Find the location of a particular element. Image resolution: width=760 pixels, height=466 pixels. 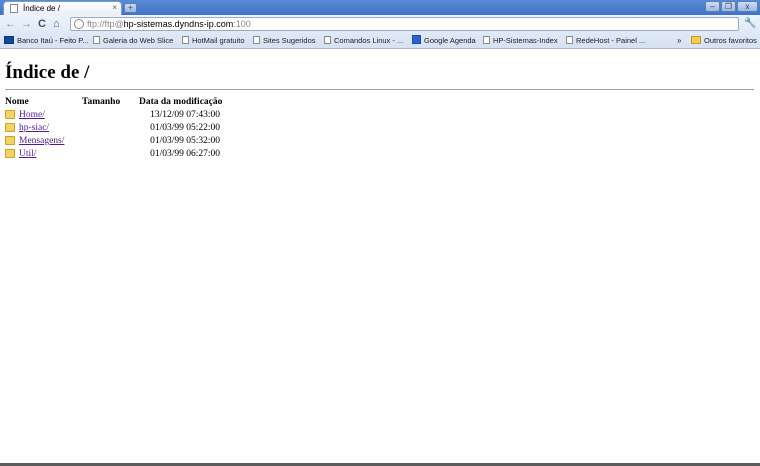

bookmark-item: Sites Sugeridos is located at coordinates (284, 41).